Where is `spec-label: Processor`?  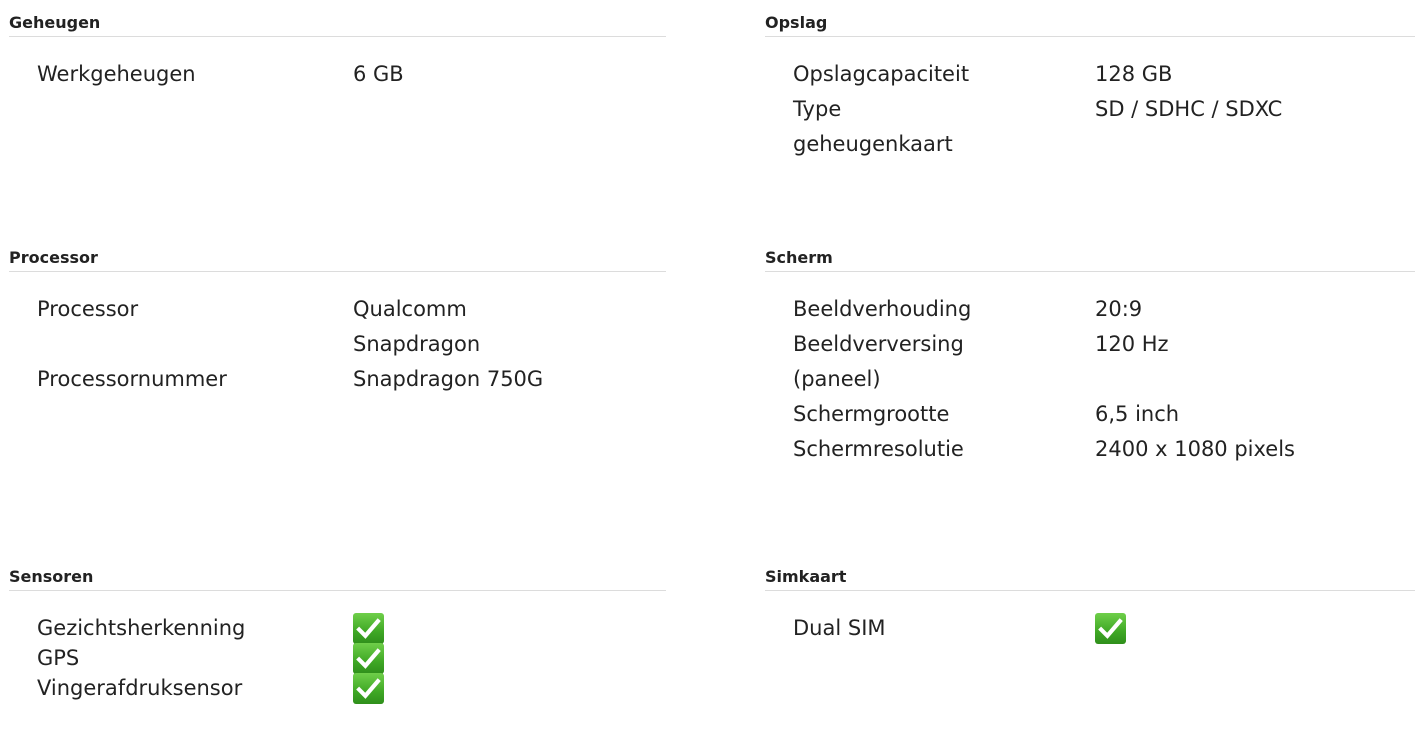
spec-label: Processor is located at coordinates (88, 309).